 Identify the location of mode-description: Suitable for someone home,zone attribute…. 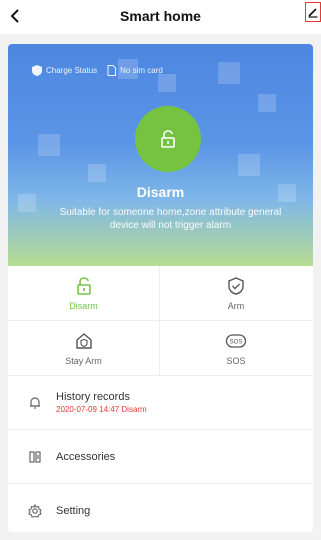
(170, 219).